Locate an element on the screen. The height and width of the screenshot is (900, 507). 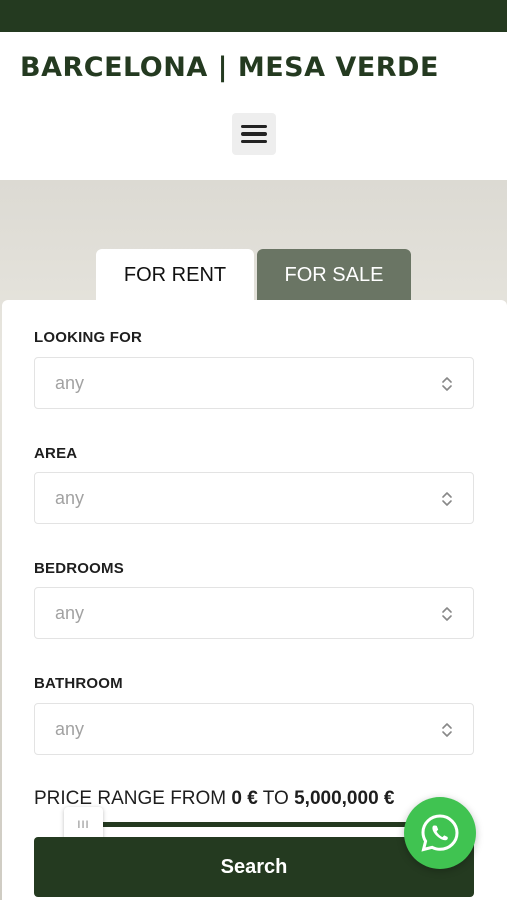
looking-for-label: LOOKING FOR is located at coordinates (88, 337).